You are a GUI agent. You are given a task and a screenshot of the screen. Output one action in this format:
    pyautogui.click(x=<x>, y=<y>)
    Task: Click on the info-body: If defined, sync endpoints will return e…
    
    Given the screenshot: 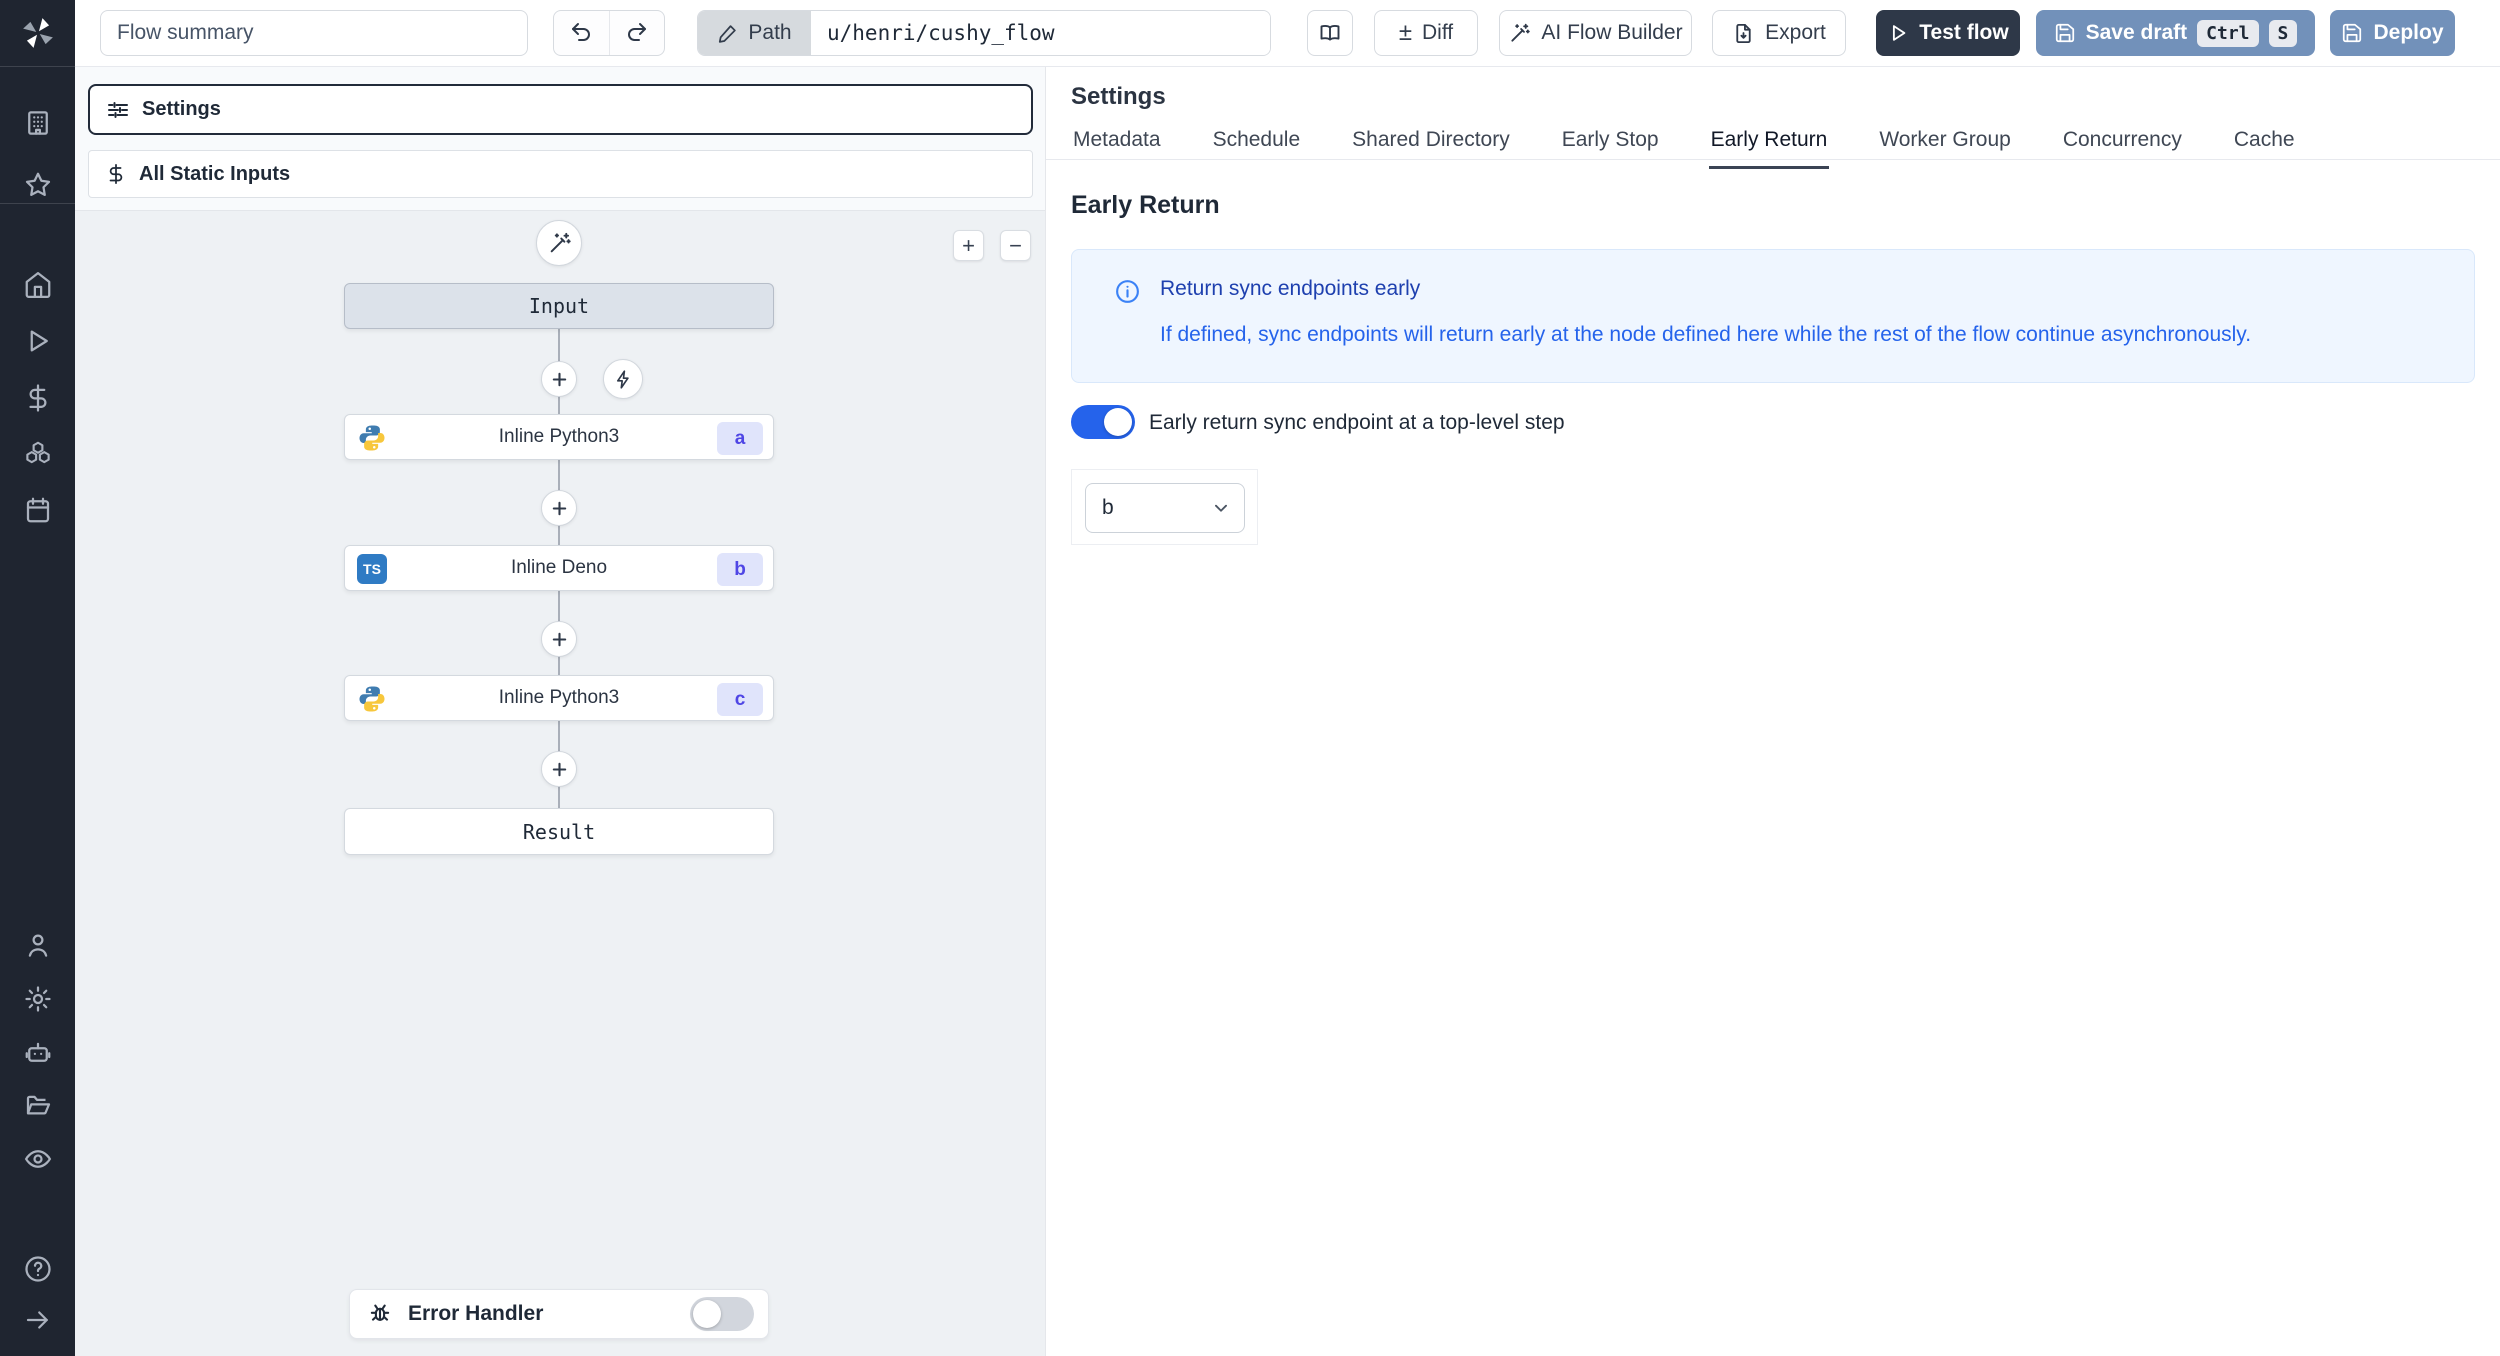 What is the action you would take?
    pyautogui.click(x=1706, y=334)
    